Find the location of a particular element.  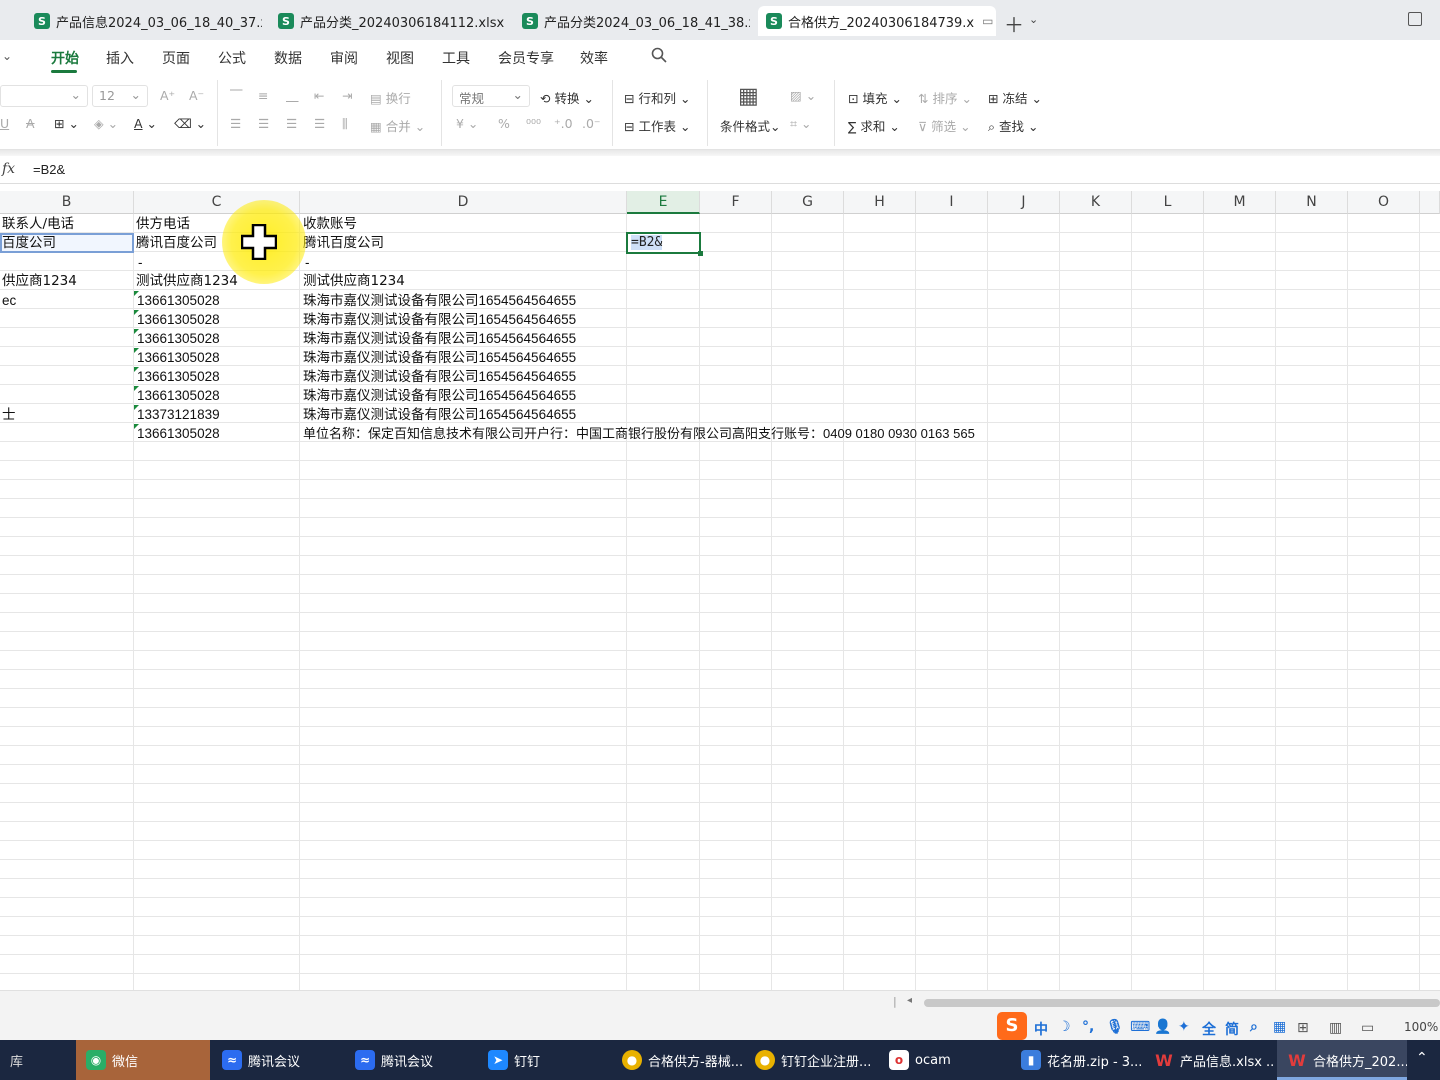

menu-insert: 插入 is located at coordinates (120, 58).